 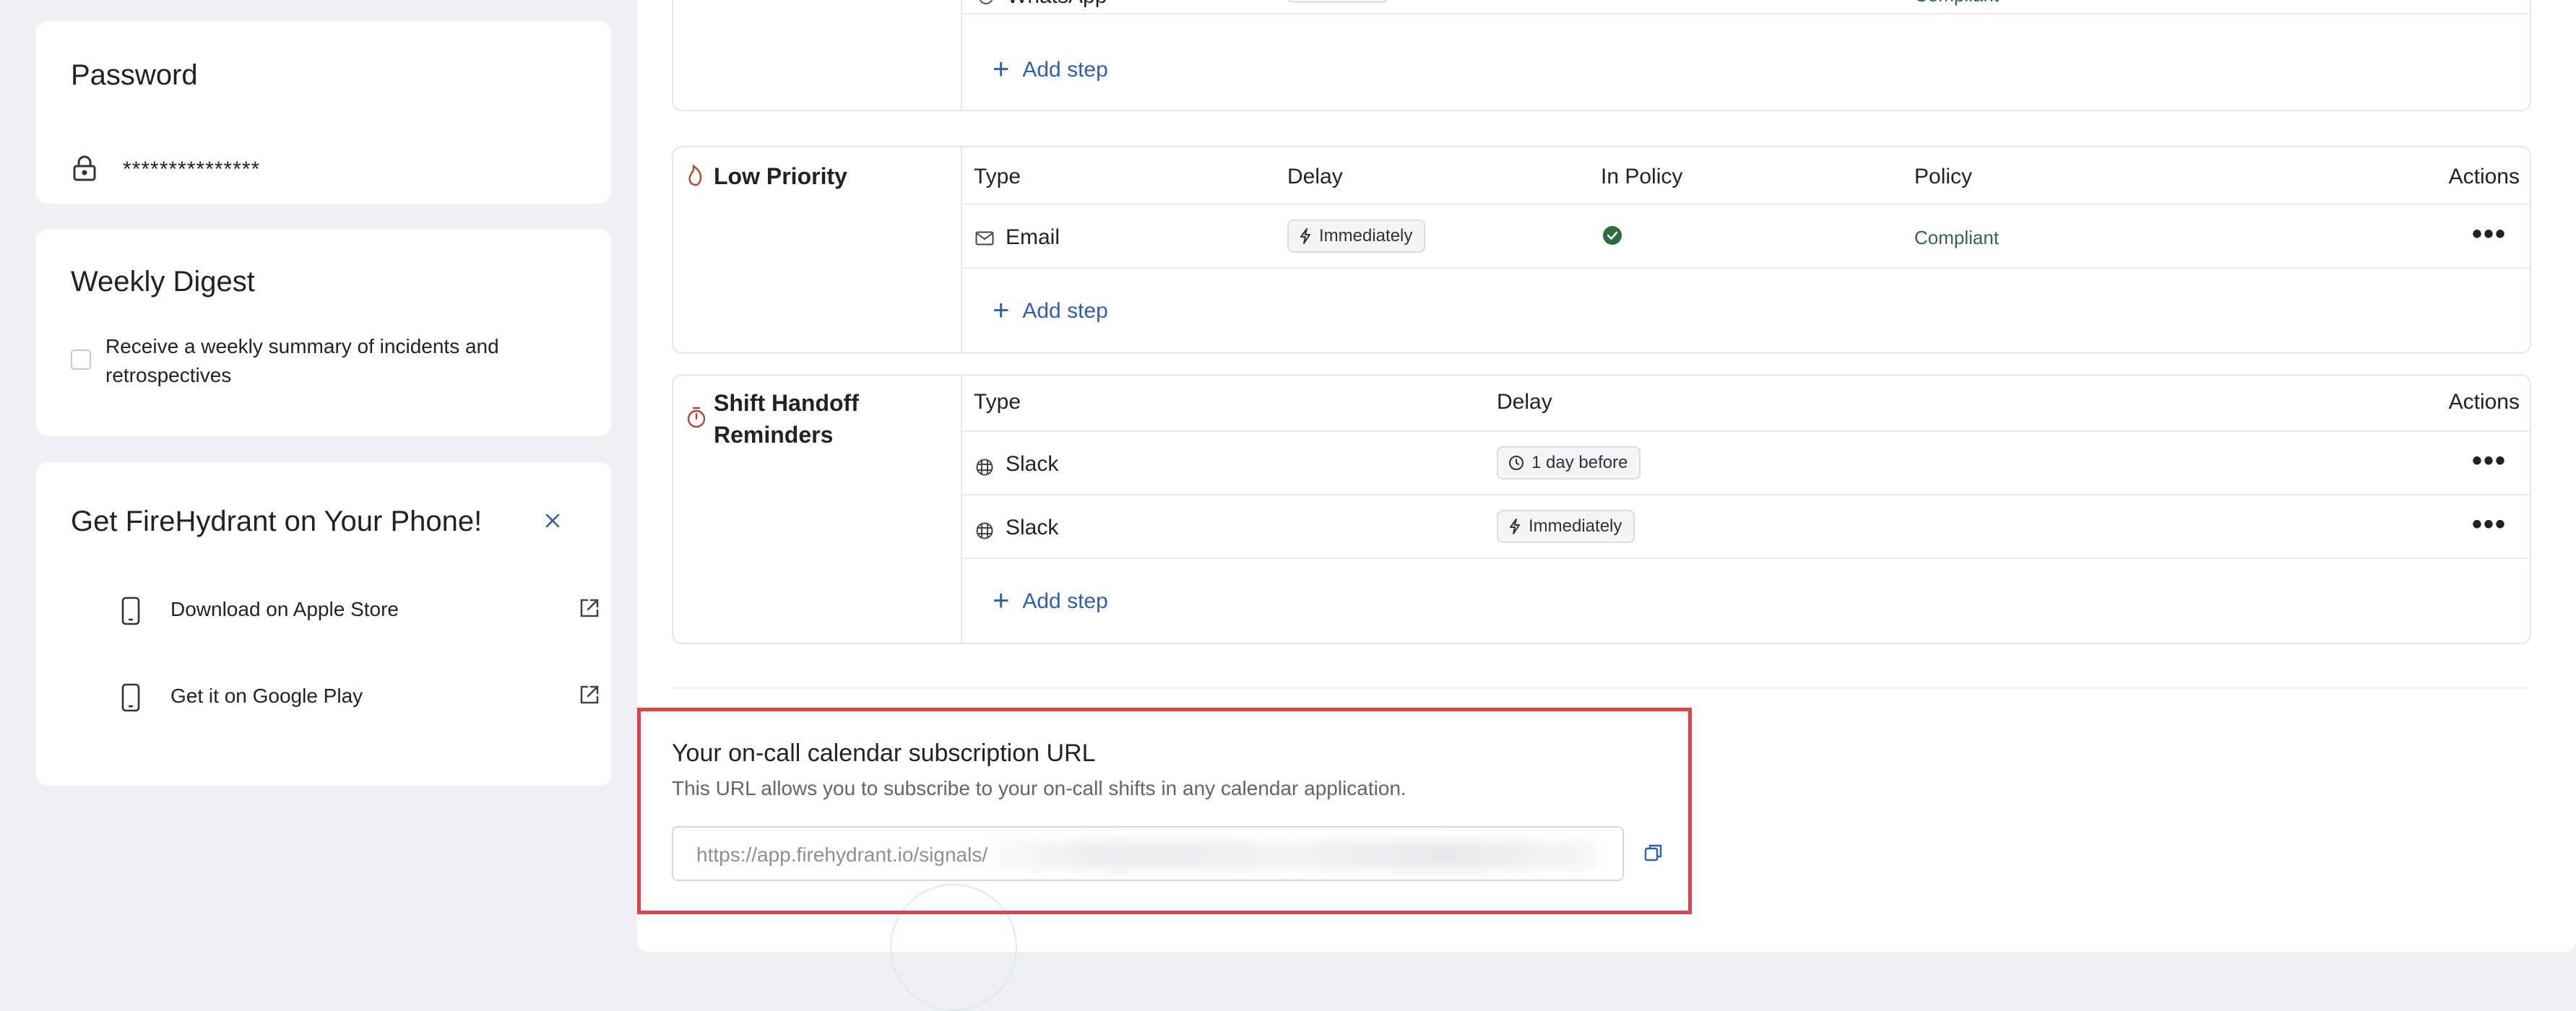 What do you see at coordinates (1338, 2) in the screenshot?
I see `partial-delay-badge` at bounding box center [1338, 2].